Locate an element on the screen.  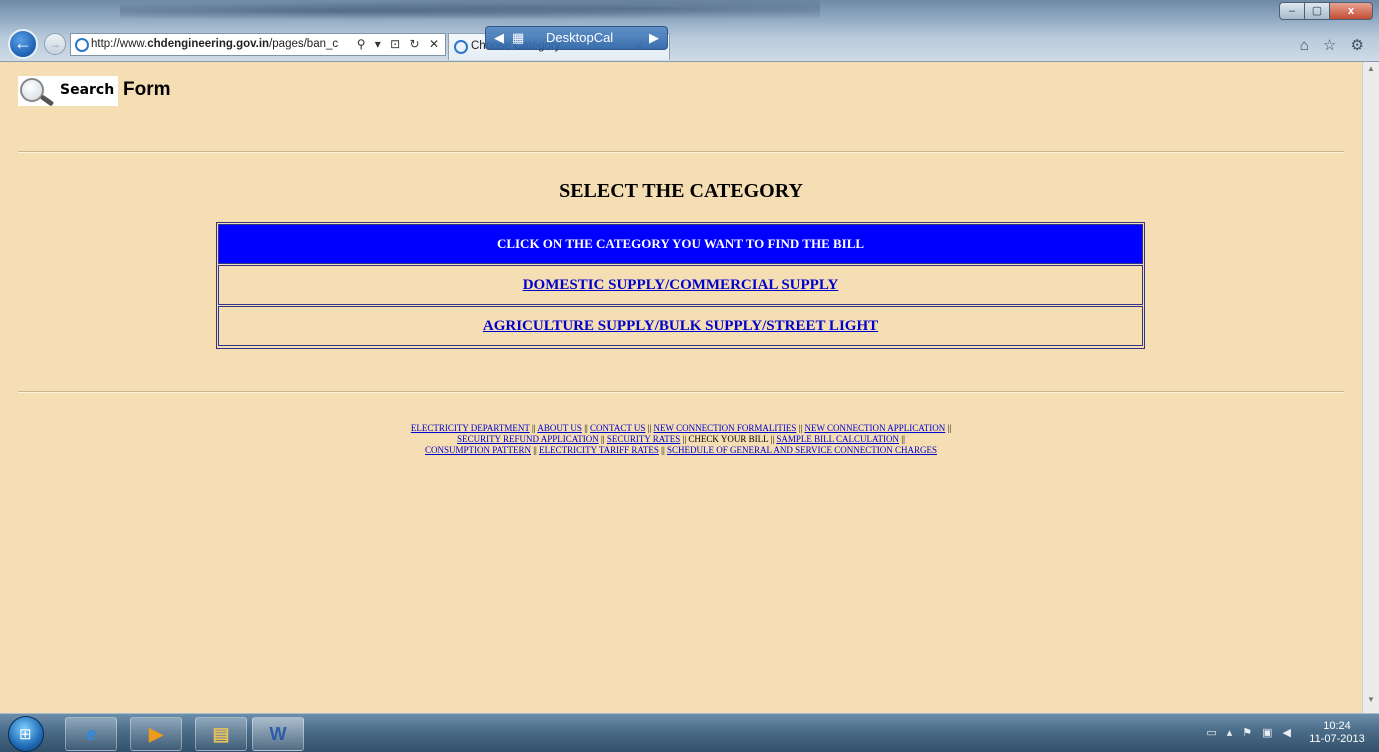
arrow-left-icon: ← is located at coordinates (23, 43).